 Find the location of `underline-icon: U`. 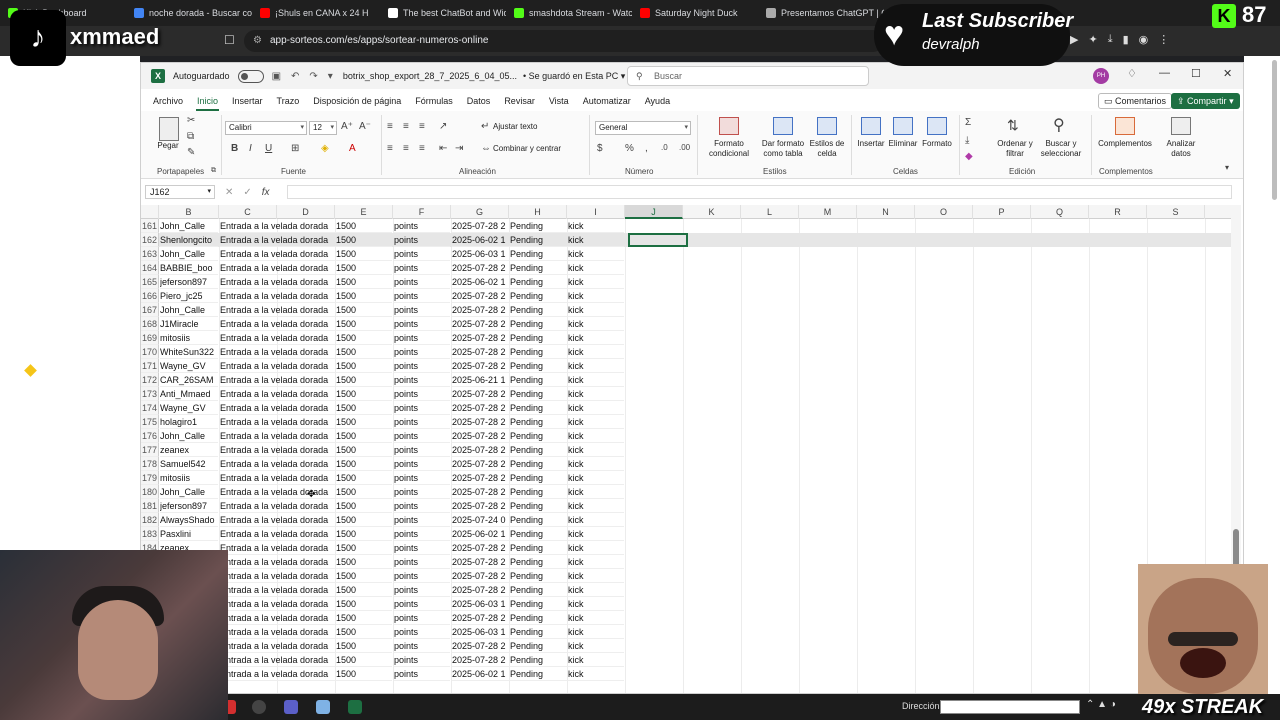

underline-icon: U is located at coordinates (268, 148).